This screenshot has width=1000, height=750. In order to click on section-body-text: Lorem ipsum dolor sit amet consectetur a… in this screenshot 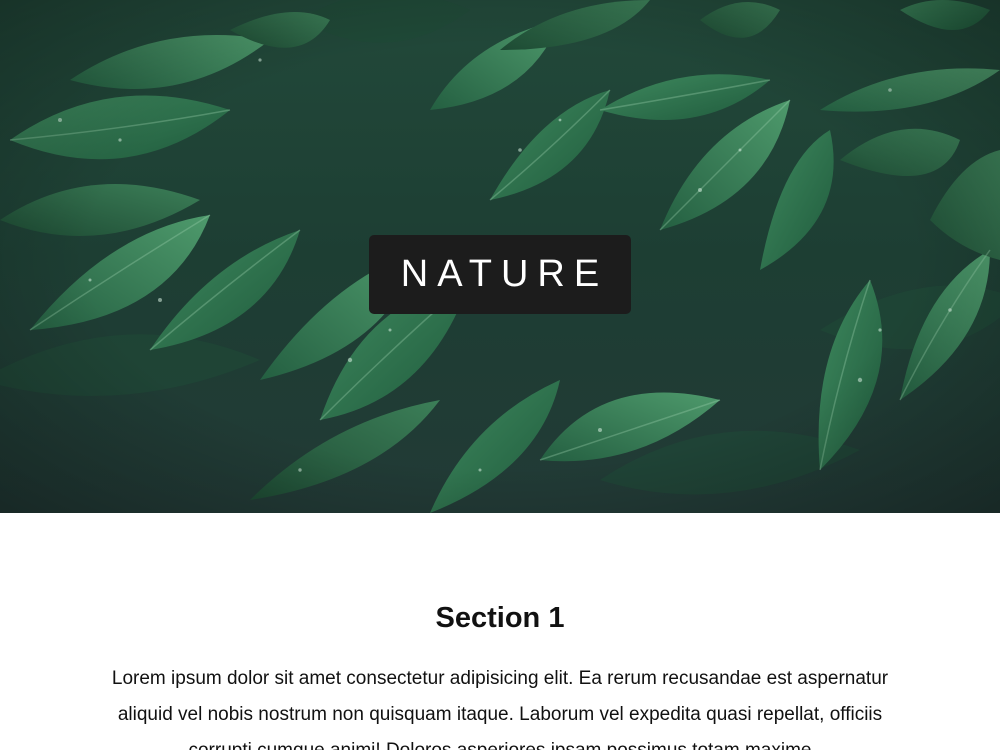, I will do `click(500, 709)`.